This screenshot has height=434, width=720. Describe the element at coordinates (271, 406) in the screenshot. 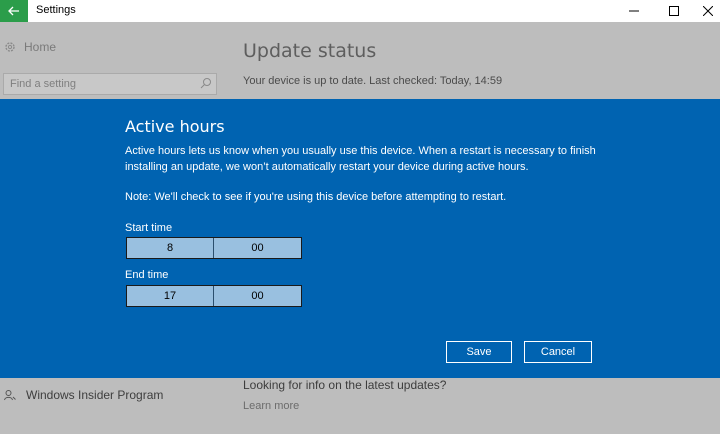

I see `learn-more-link: Learn more` at that location.